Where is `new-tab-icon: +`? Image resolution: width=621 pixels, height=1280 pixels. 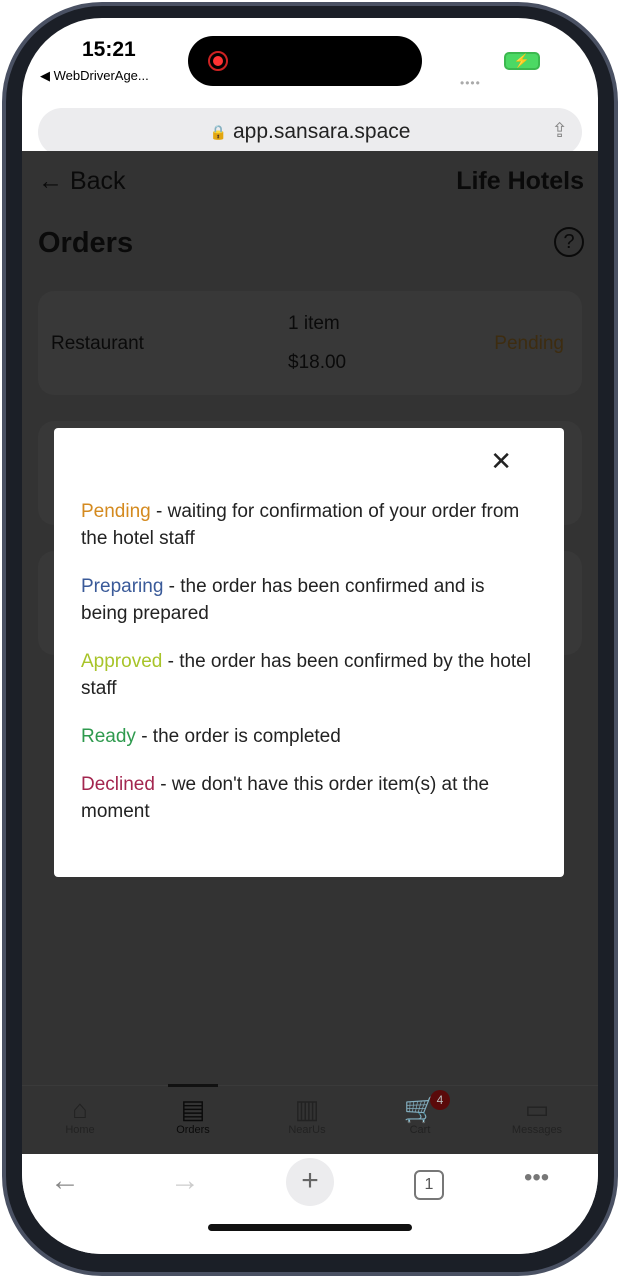 new-tab-icon: + is located at coordinates (310, 1182).